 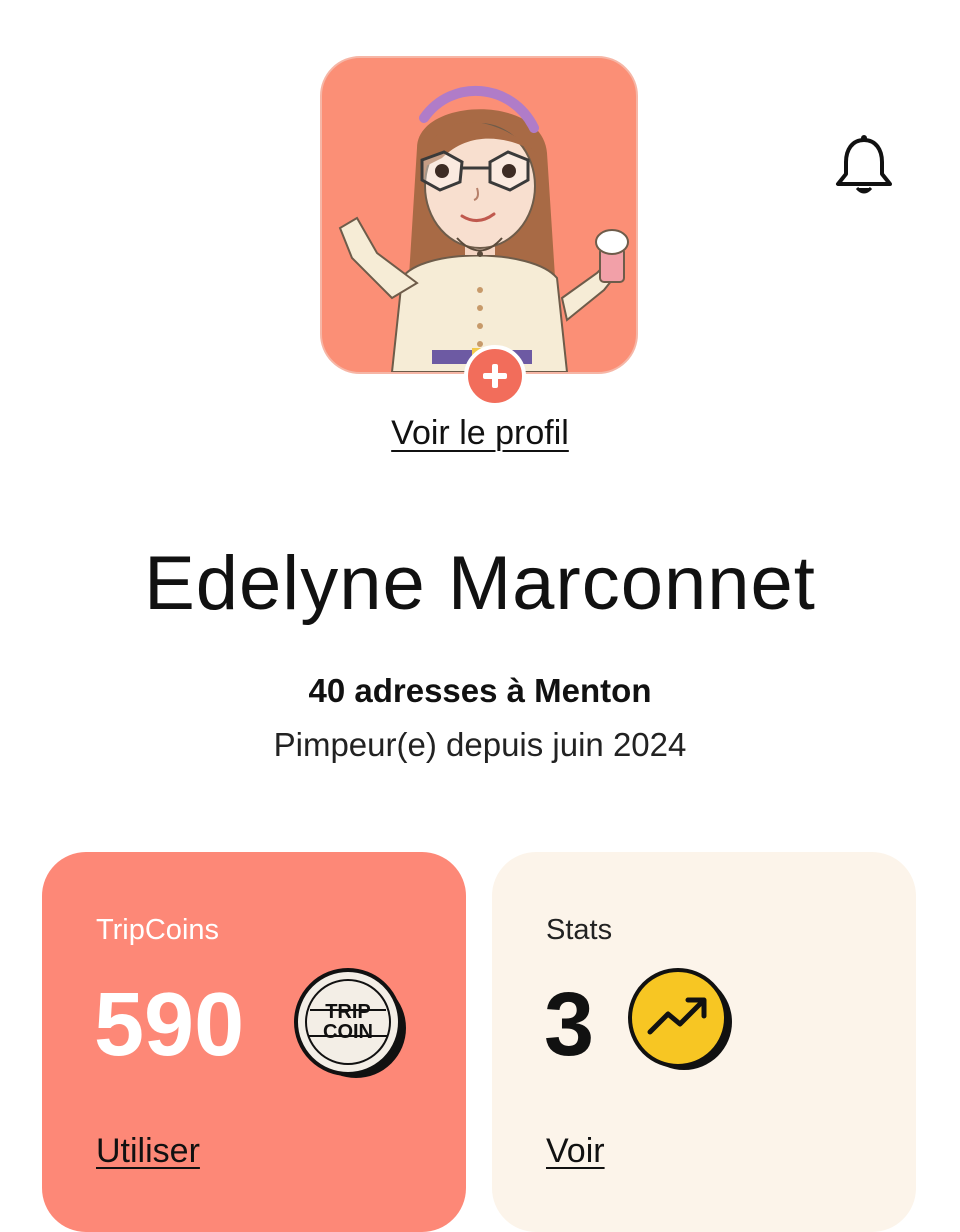 I want to click on member-since: Pimpeur(e) depuis juin 2024, so click(x=480, y=744).